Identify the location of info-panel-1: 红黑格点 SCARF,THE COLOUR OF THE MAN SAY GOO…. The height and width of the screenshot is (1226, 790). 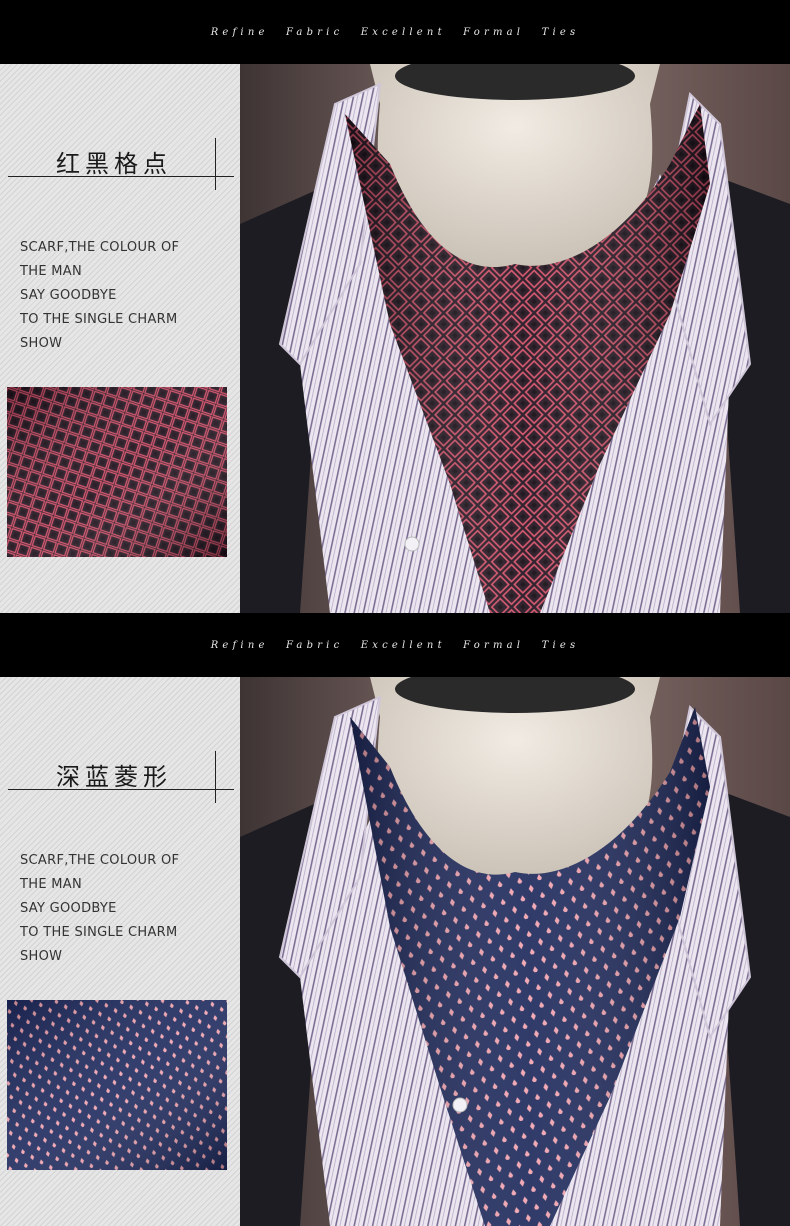
(120, 338).